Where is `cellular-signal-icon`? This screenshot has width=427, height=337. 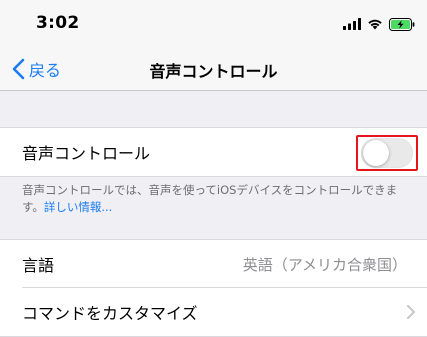
cellular-signal-icon is located at coordinates (352, 24).